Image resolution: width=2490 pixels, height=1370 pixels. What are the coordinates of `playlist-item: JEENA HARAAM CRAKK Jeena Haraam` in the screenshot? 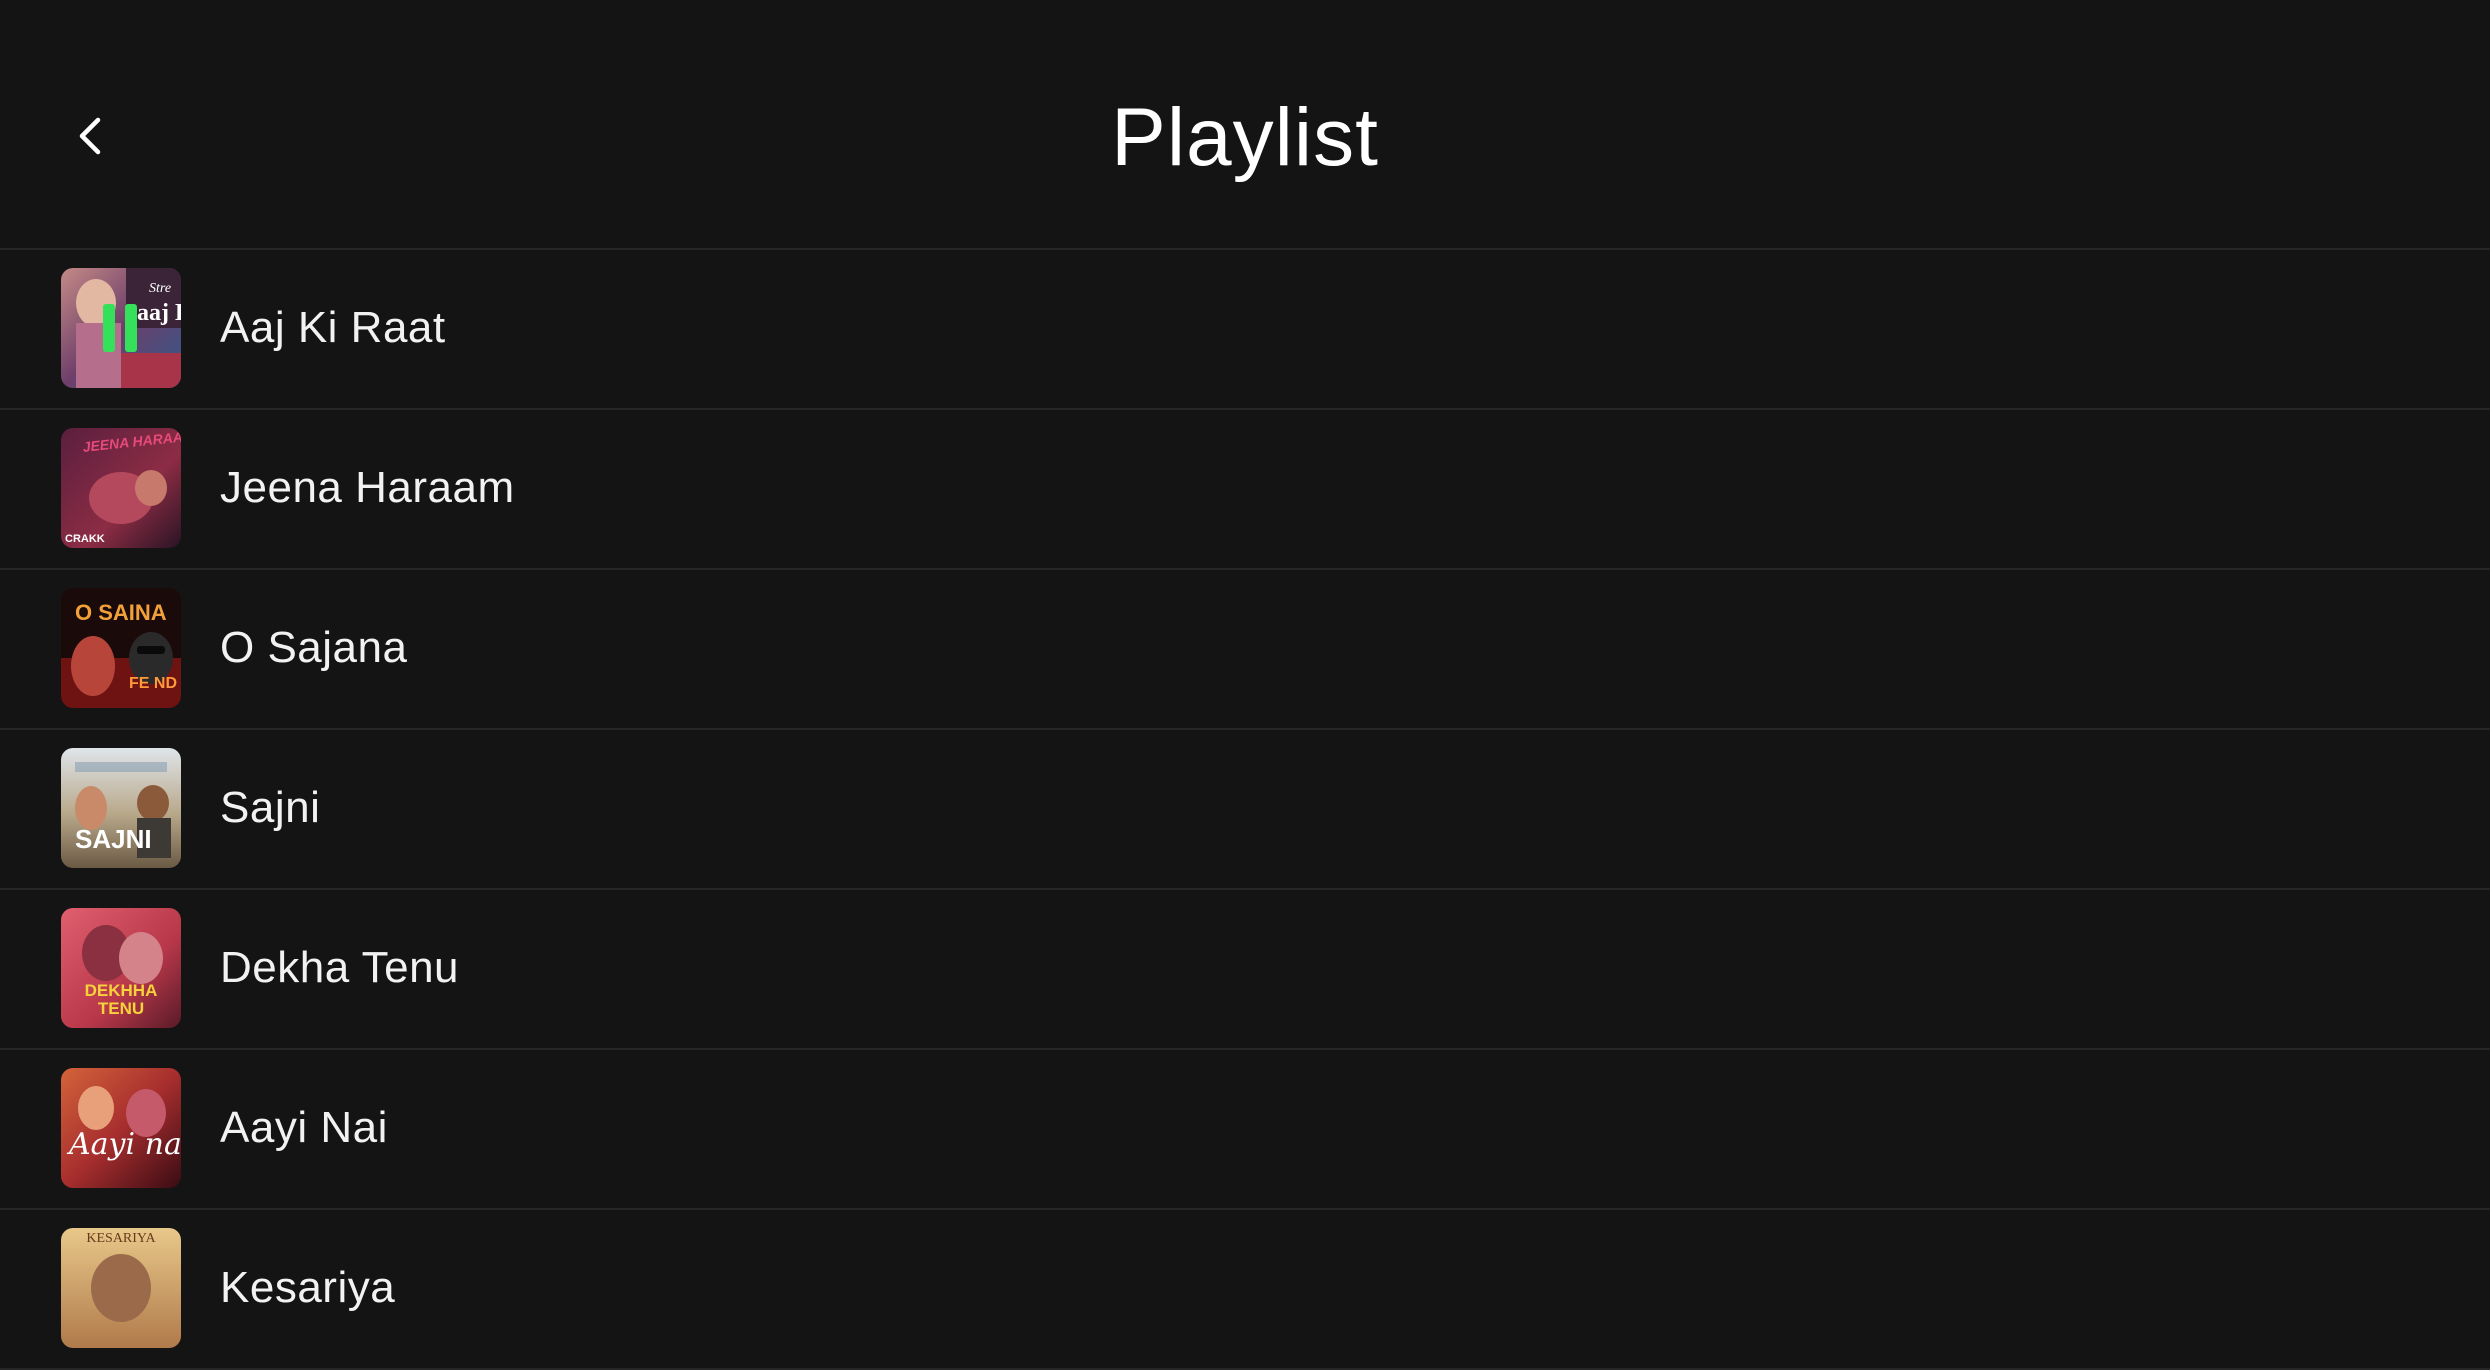 It's located at (1245, 490).